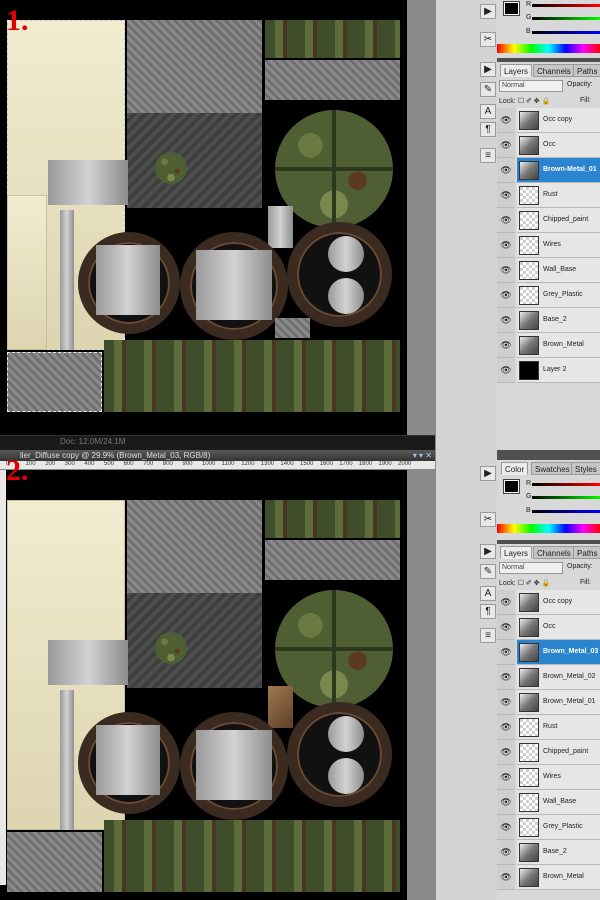 The height and width of the screenshot is (900, 600). Describe the element at coordinates (548, 170) in the screenshot. I see `layer-row-selected: 👁 Brown-Metal_01` at that location.